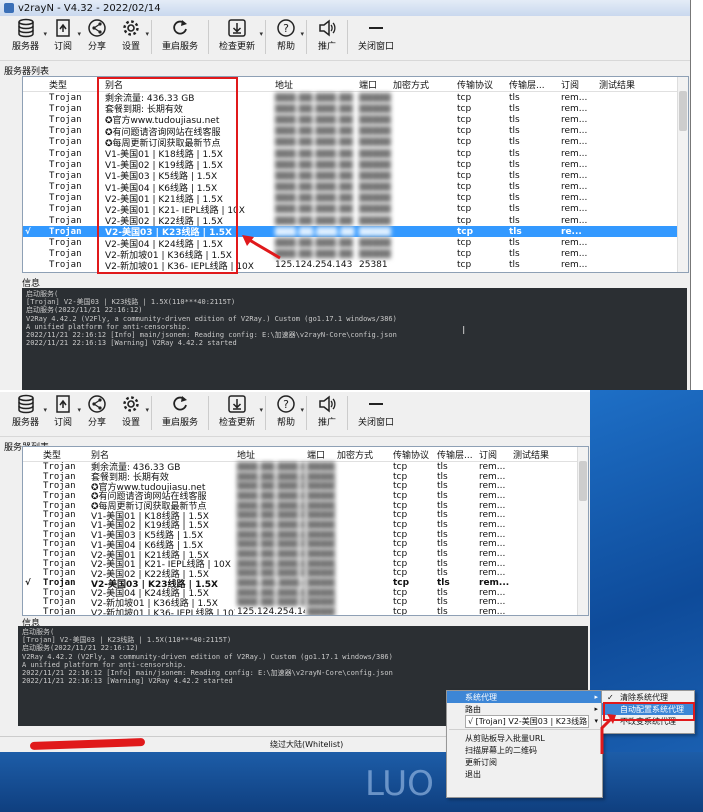 Image resolution: width=703 pixels, height=812 pixels. Describe the element at coordinates (376, 47) in the screenshot. I see `toolbar-label: 关闭窗口` at that location.